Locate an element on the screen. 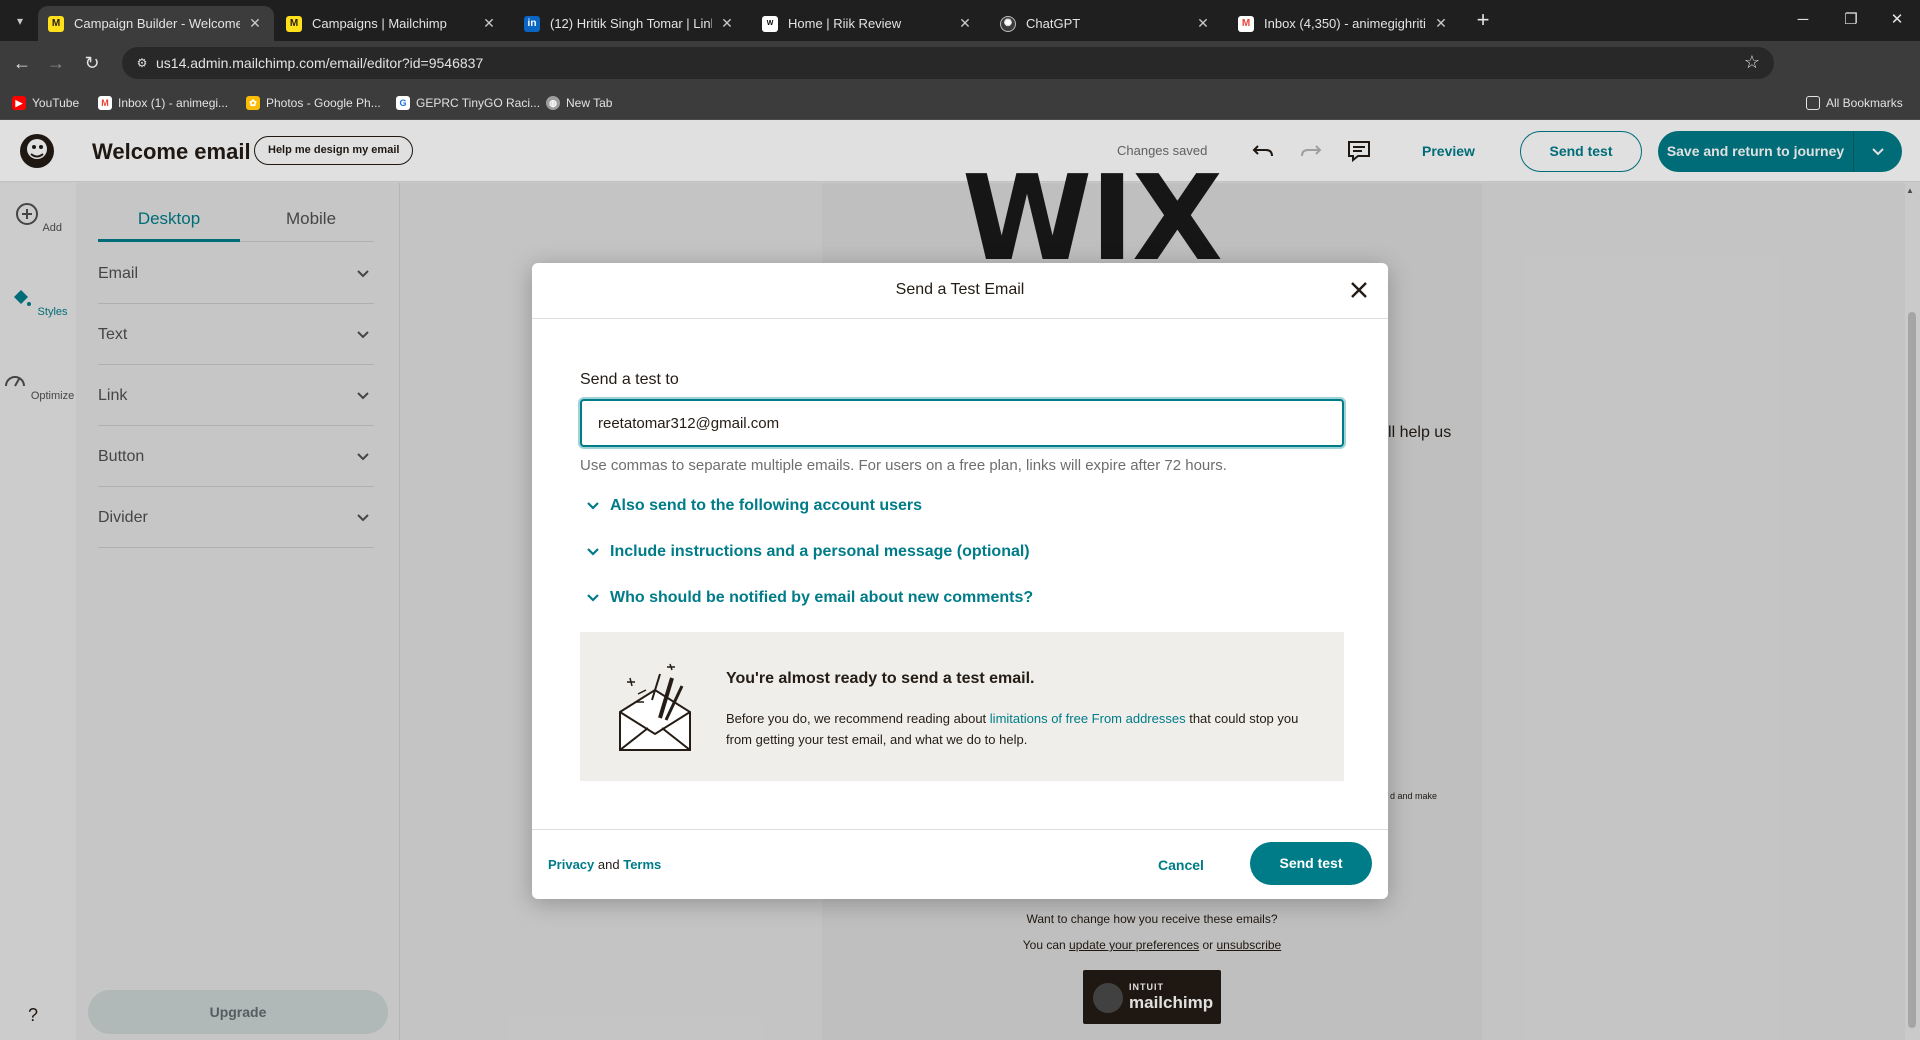 The image size is (1920, 1040). linkedin-icon: in is located at coordinates (532, 23).